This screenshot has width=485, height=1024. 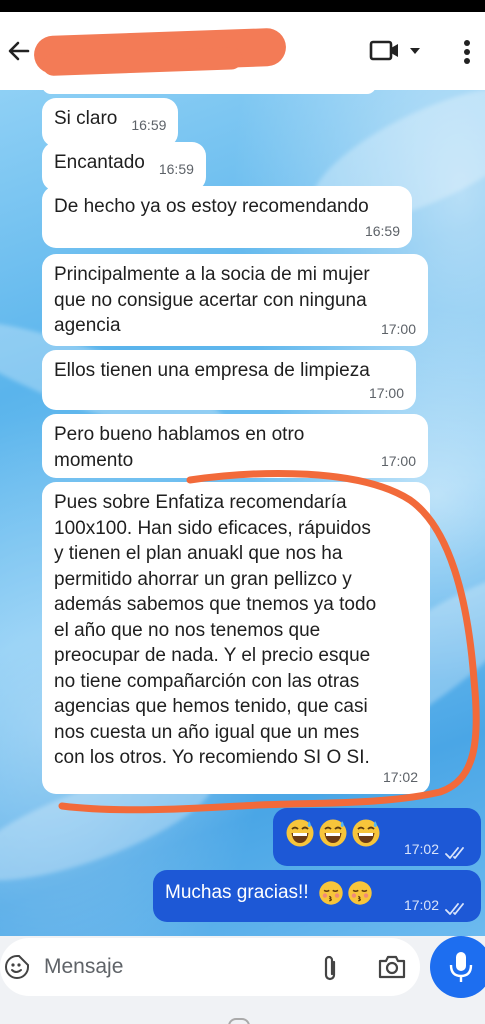 I want to click on microphone-icon, so click(x=461, y=967).